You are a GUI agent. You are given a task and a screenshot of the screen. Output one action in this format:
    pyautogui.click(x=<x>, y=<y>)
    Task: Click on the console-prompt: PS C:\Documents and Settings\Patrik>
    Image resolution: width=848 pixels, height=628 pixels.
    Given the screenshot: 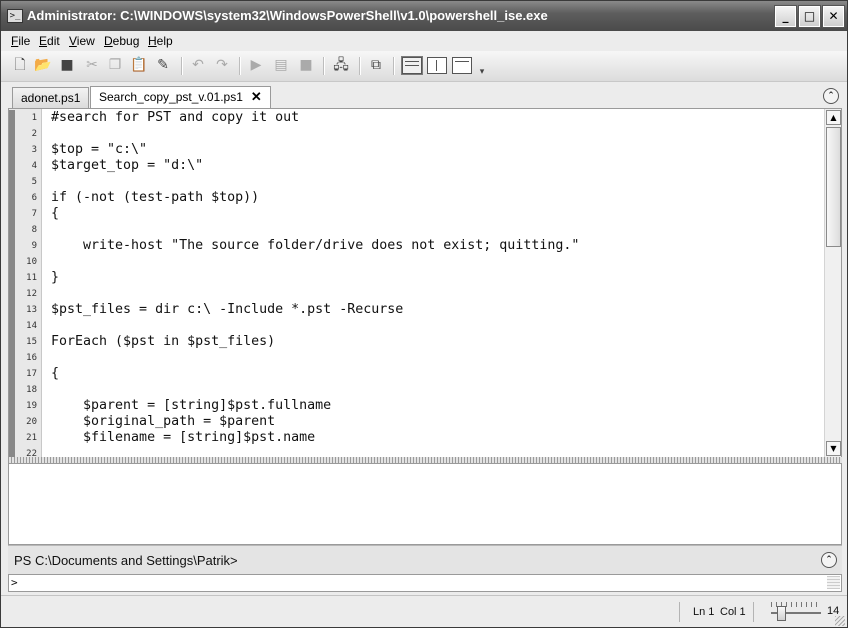 What is the action you would take?
    pyautogui.click(x=126, y=560)
    